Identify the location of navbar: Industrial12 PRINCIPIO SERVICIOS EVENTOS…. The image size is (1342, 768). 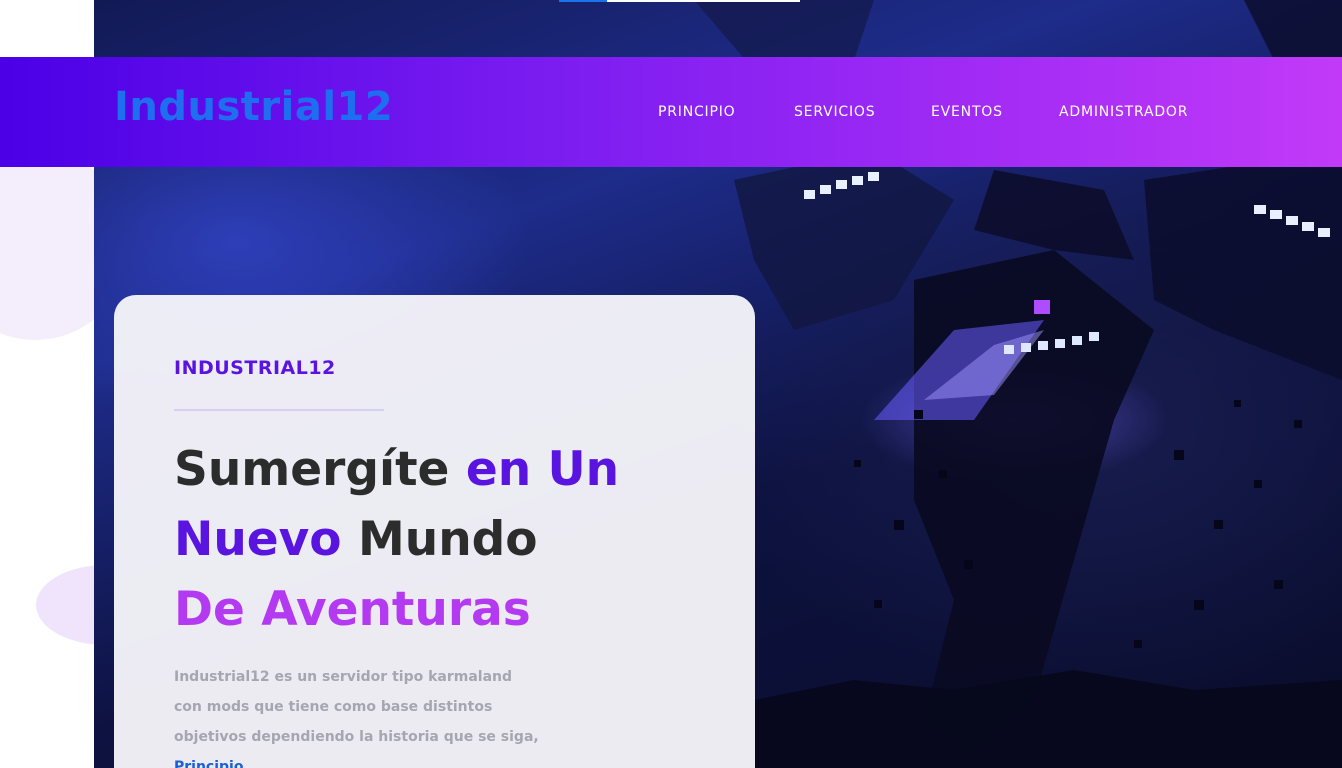
(671, 112).